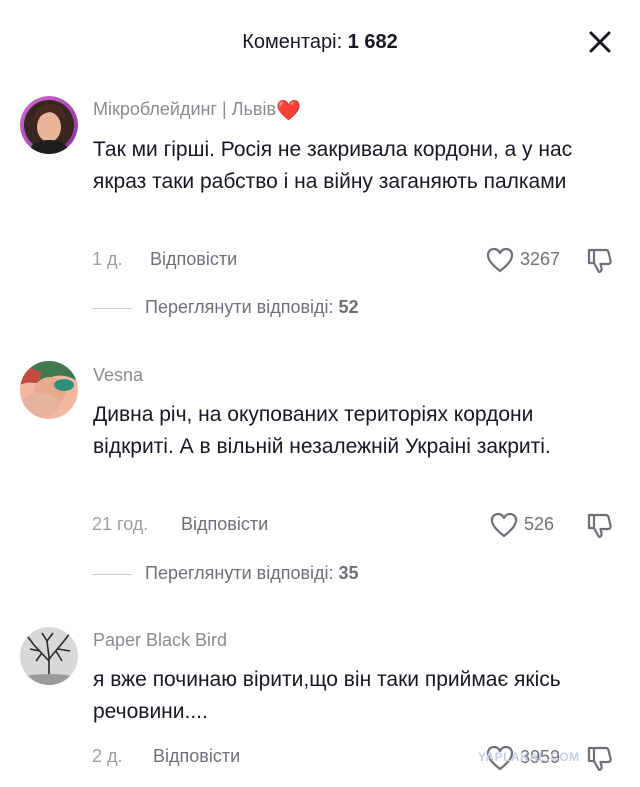  I want to click on comments-title-label: Коментарі:, so click(292, 42).